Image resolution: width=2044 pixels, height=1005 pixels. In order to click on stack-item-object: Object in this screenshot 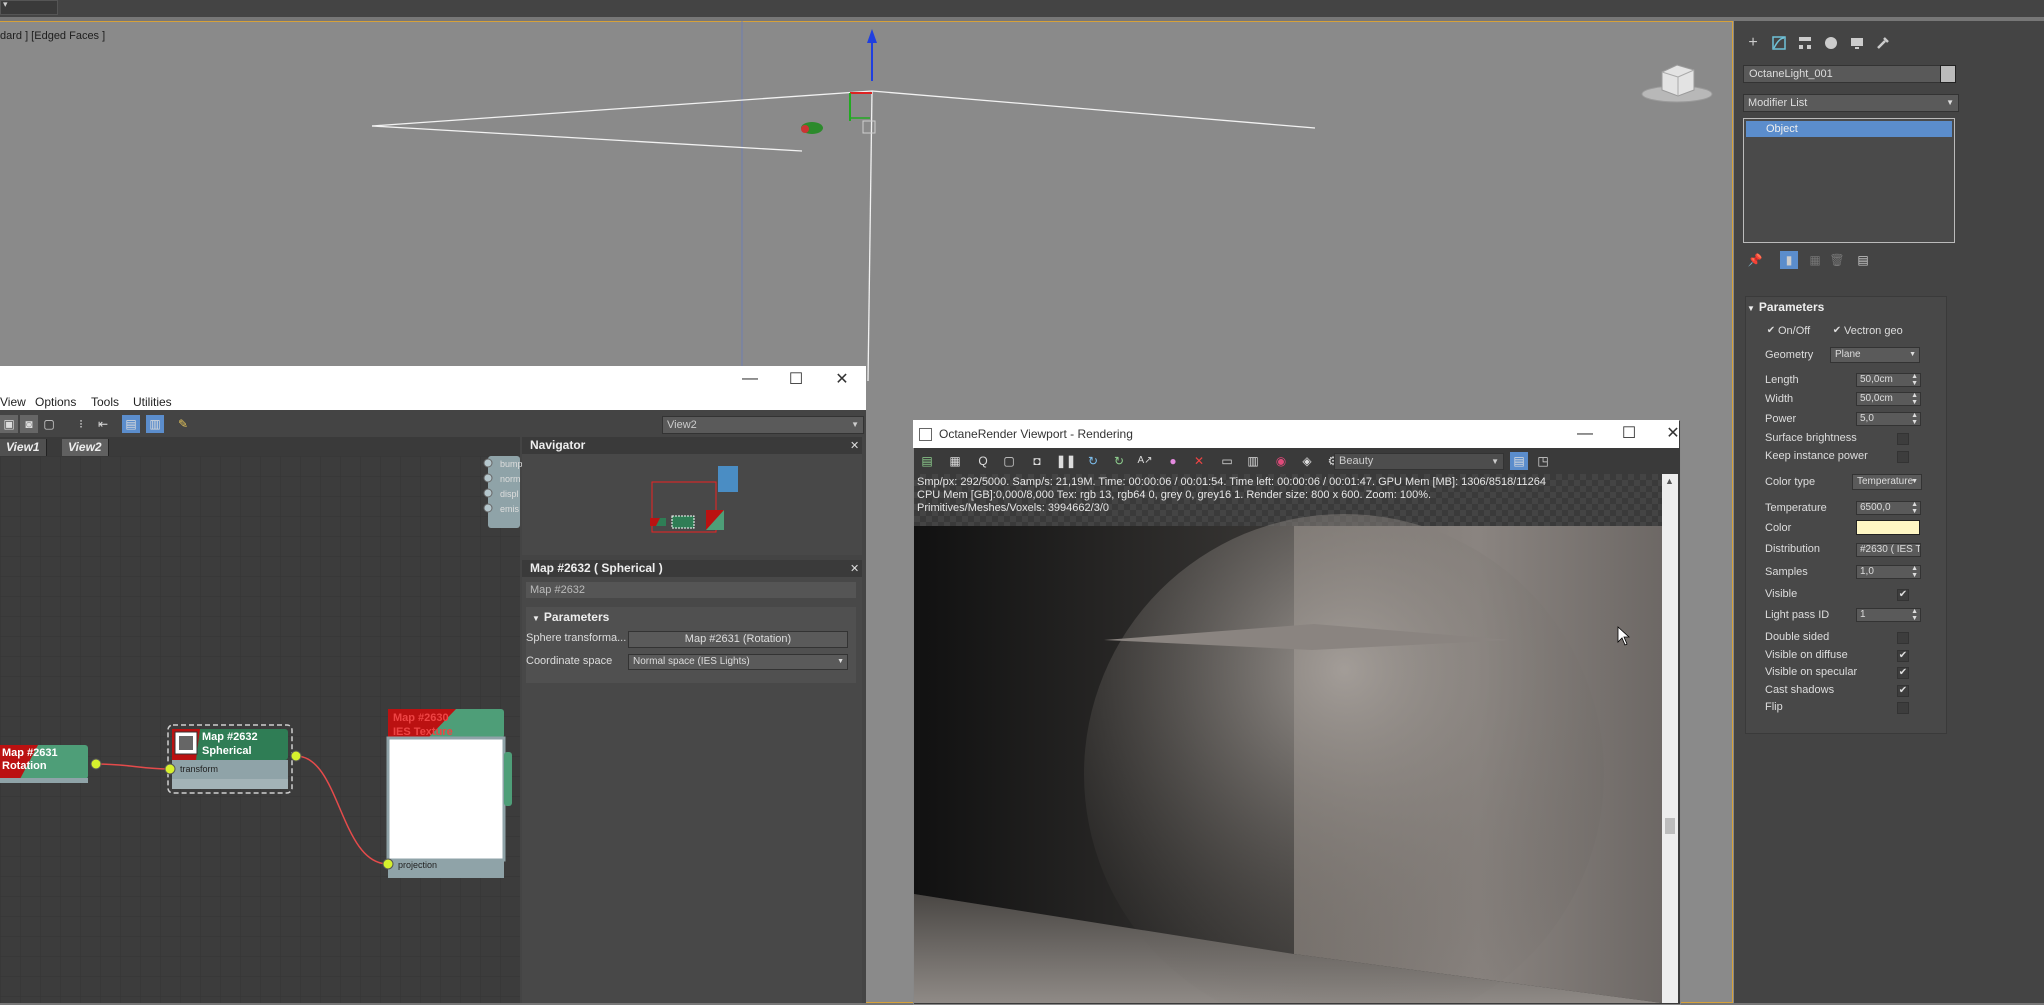, I will do `click(1849, 129)`.